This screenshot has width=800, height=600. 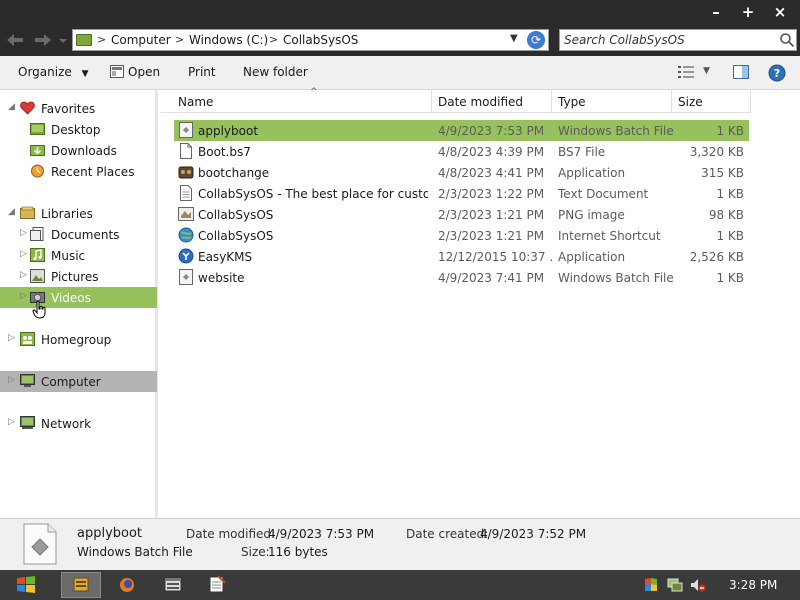 I want to click on column-header-row: Name ^ Date modified Type Size, so click(x=455, y=100).